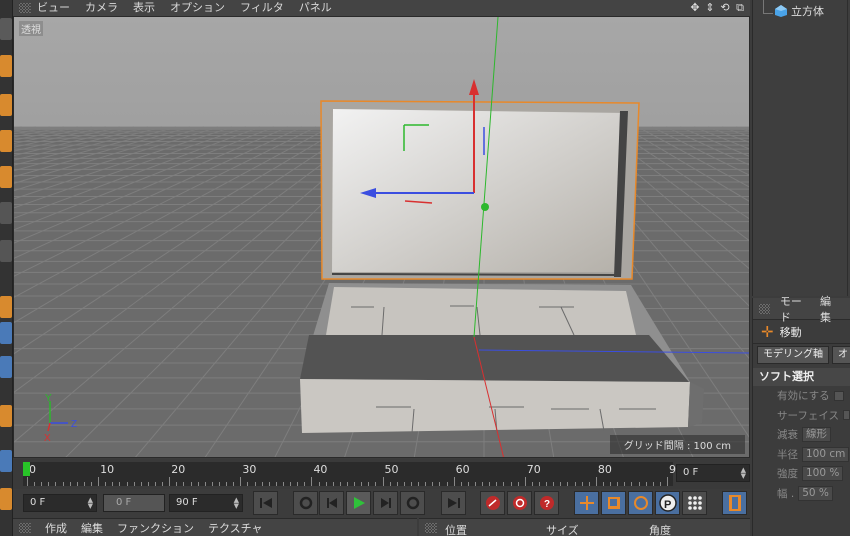 The width and height of the screenshot is (850, 536). I want to click on key-rotation-button, so click(640, 503).